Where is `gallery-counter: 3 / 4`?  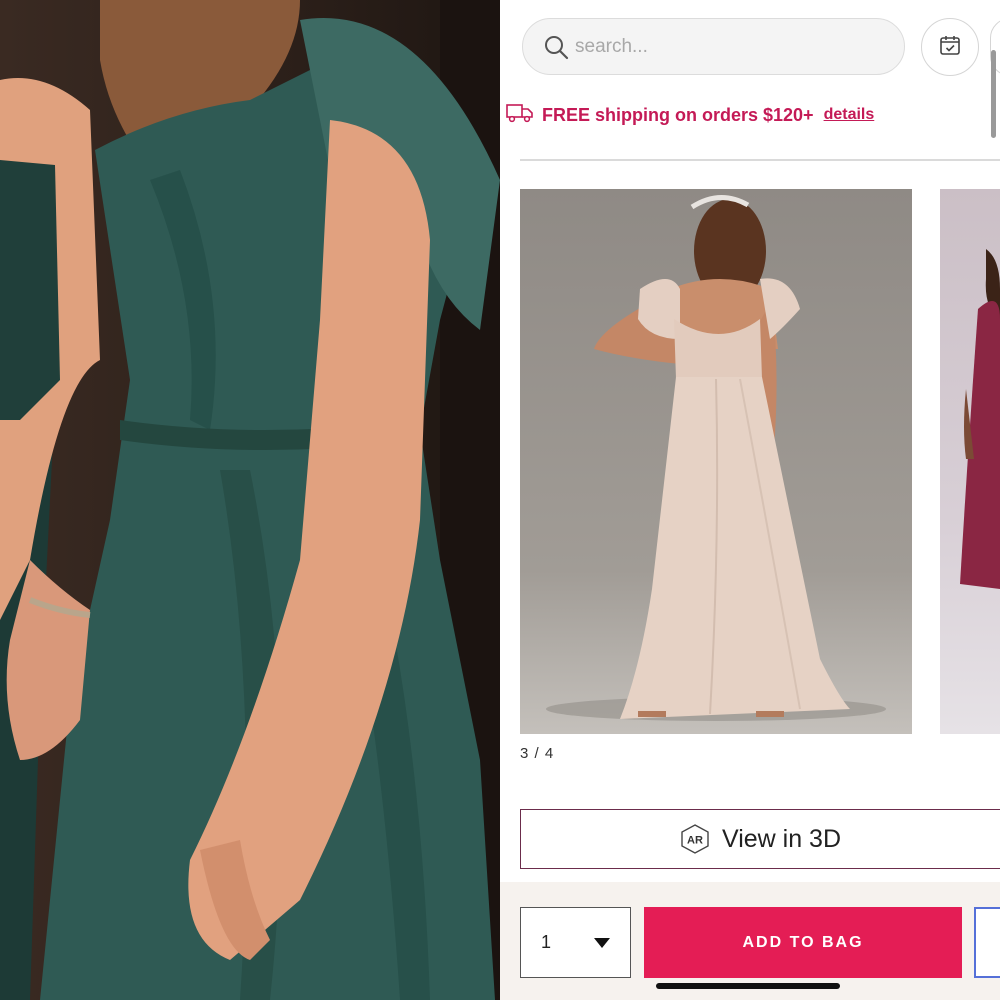 gallery-counter: 3 / 4 is located at coordinates (537, 753).